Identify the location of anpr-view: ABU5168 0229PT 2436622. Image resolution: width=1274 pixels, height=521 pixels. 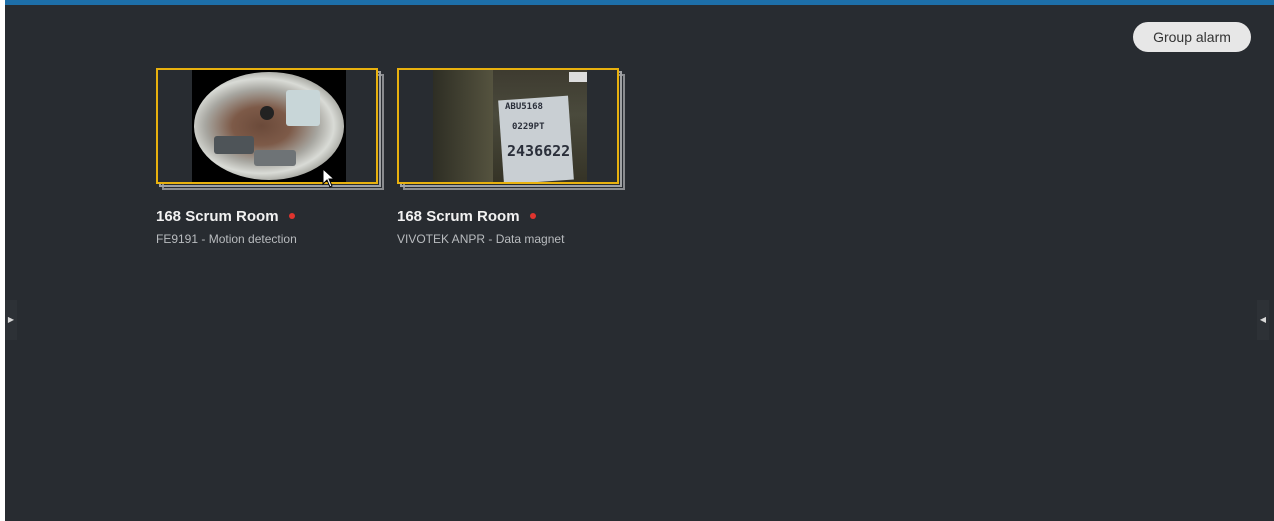
(510, 126).